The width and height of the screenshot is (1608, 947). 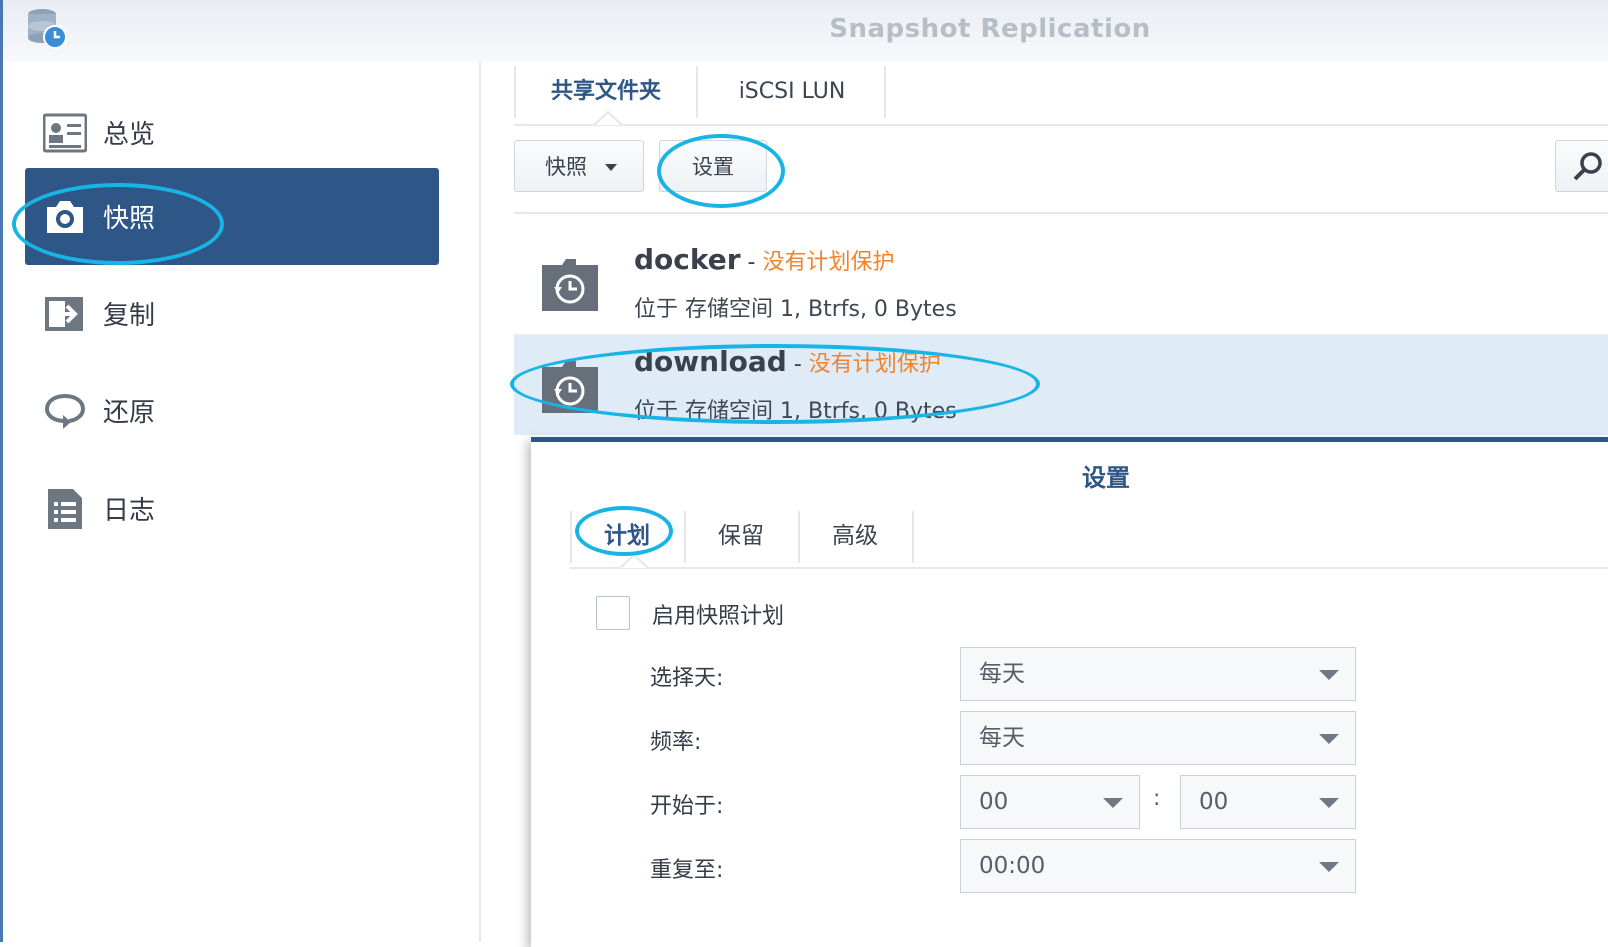 I want to click on start-minute-value: 00, so click(x=1214, y=802).